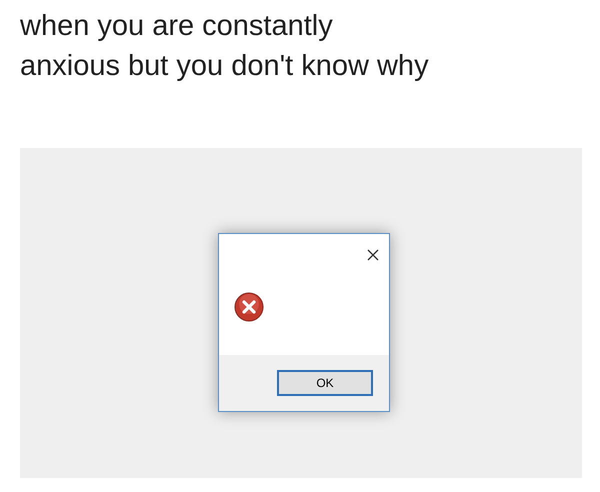 The height and width of the screenshot is (492, 600). What do you see at coordinates (224, 66) in the screenshot?
I see `caption-text: anxious but you don't know why` at bounding box center [224, 66].